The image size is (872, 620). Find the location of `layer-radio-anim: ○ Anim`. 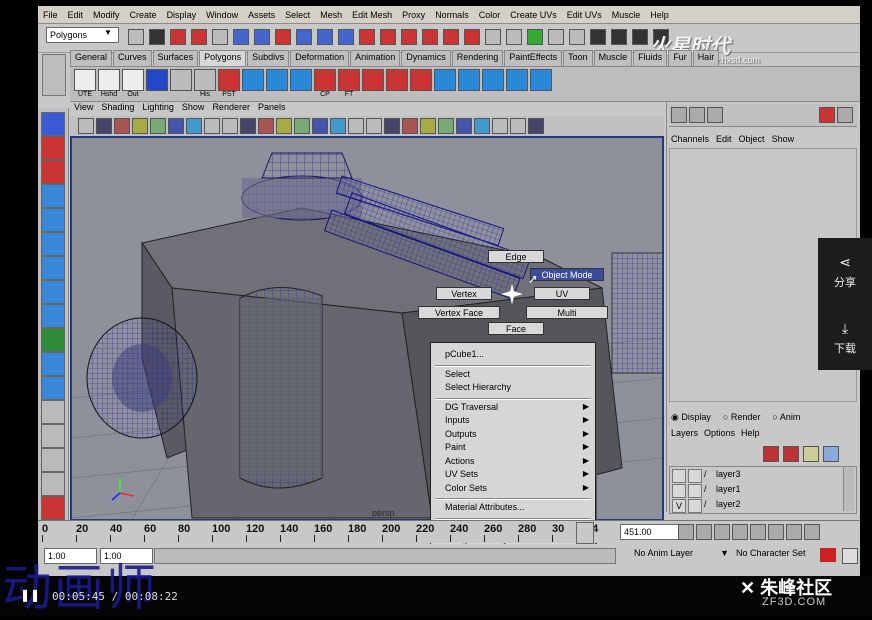

layer-radio-anim: ○ Anim is located at coordinates (786, 417).